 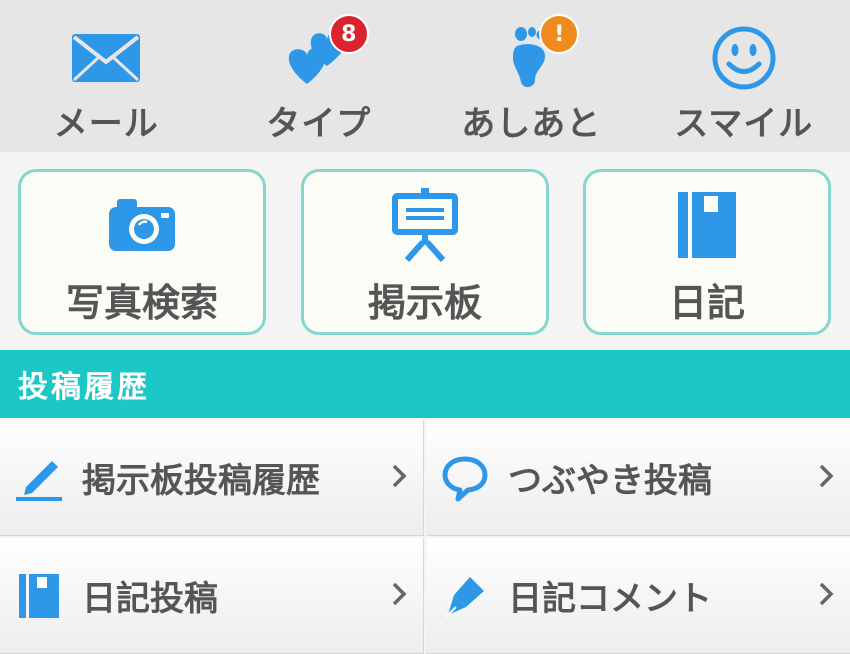 I want to click on nav-label-type: タイプ, so click(x=318, y=120).